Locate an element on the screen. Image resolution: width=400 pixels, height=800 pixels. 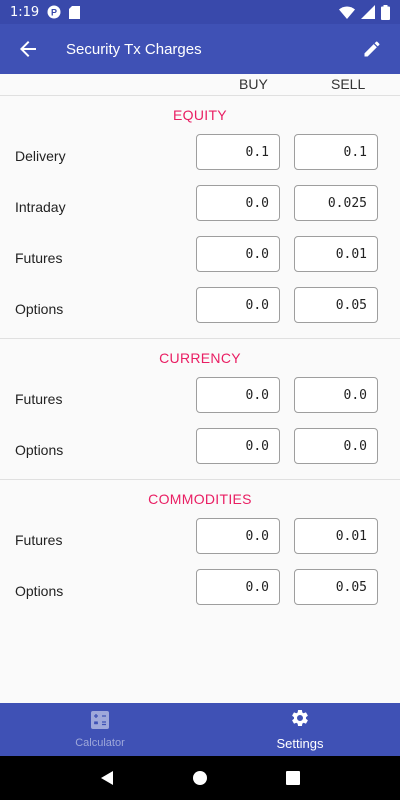
nav-item-settings: Settings is located at coordinates (300, 729).